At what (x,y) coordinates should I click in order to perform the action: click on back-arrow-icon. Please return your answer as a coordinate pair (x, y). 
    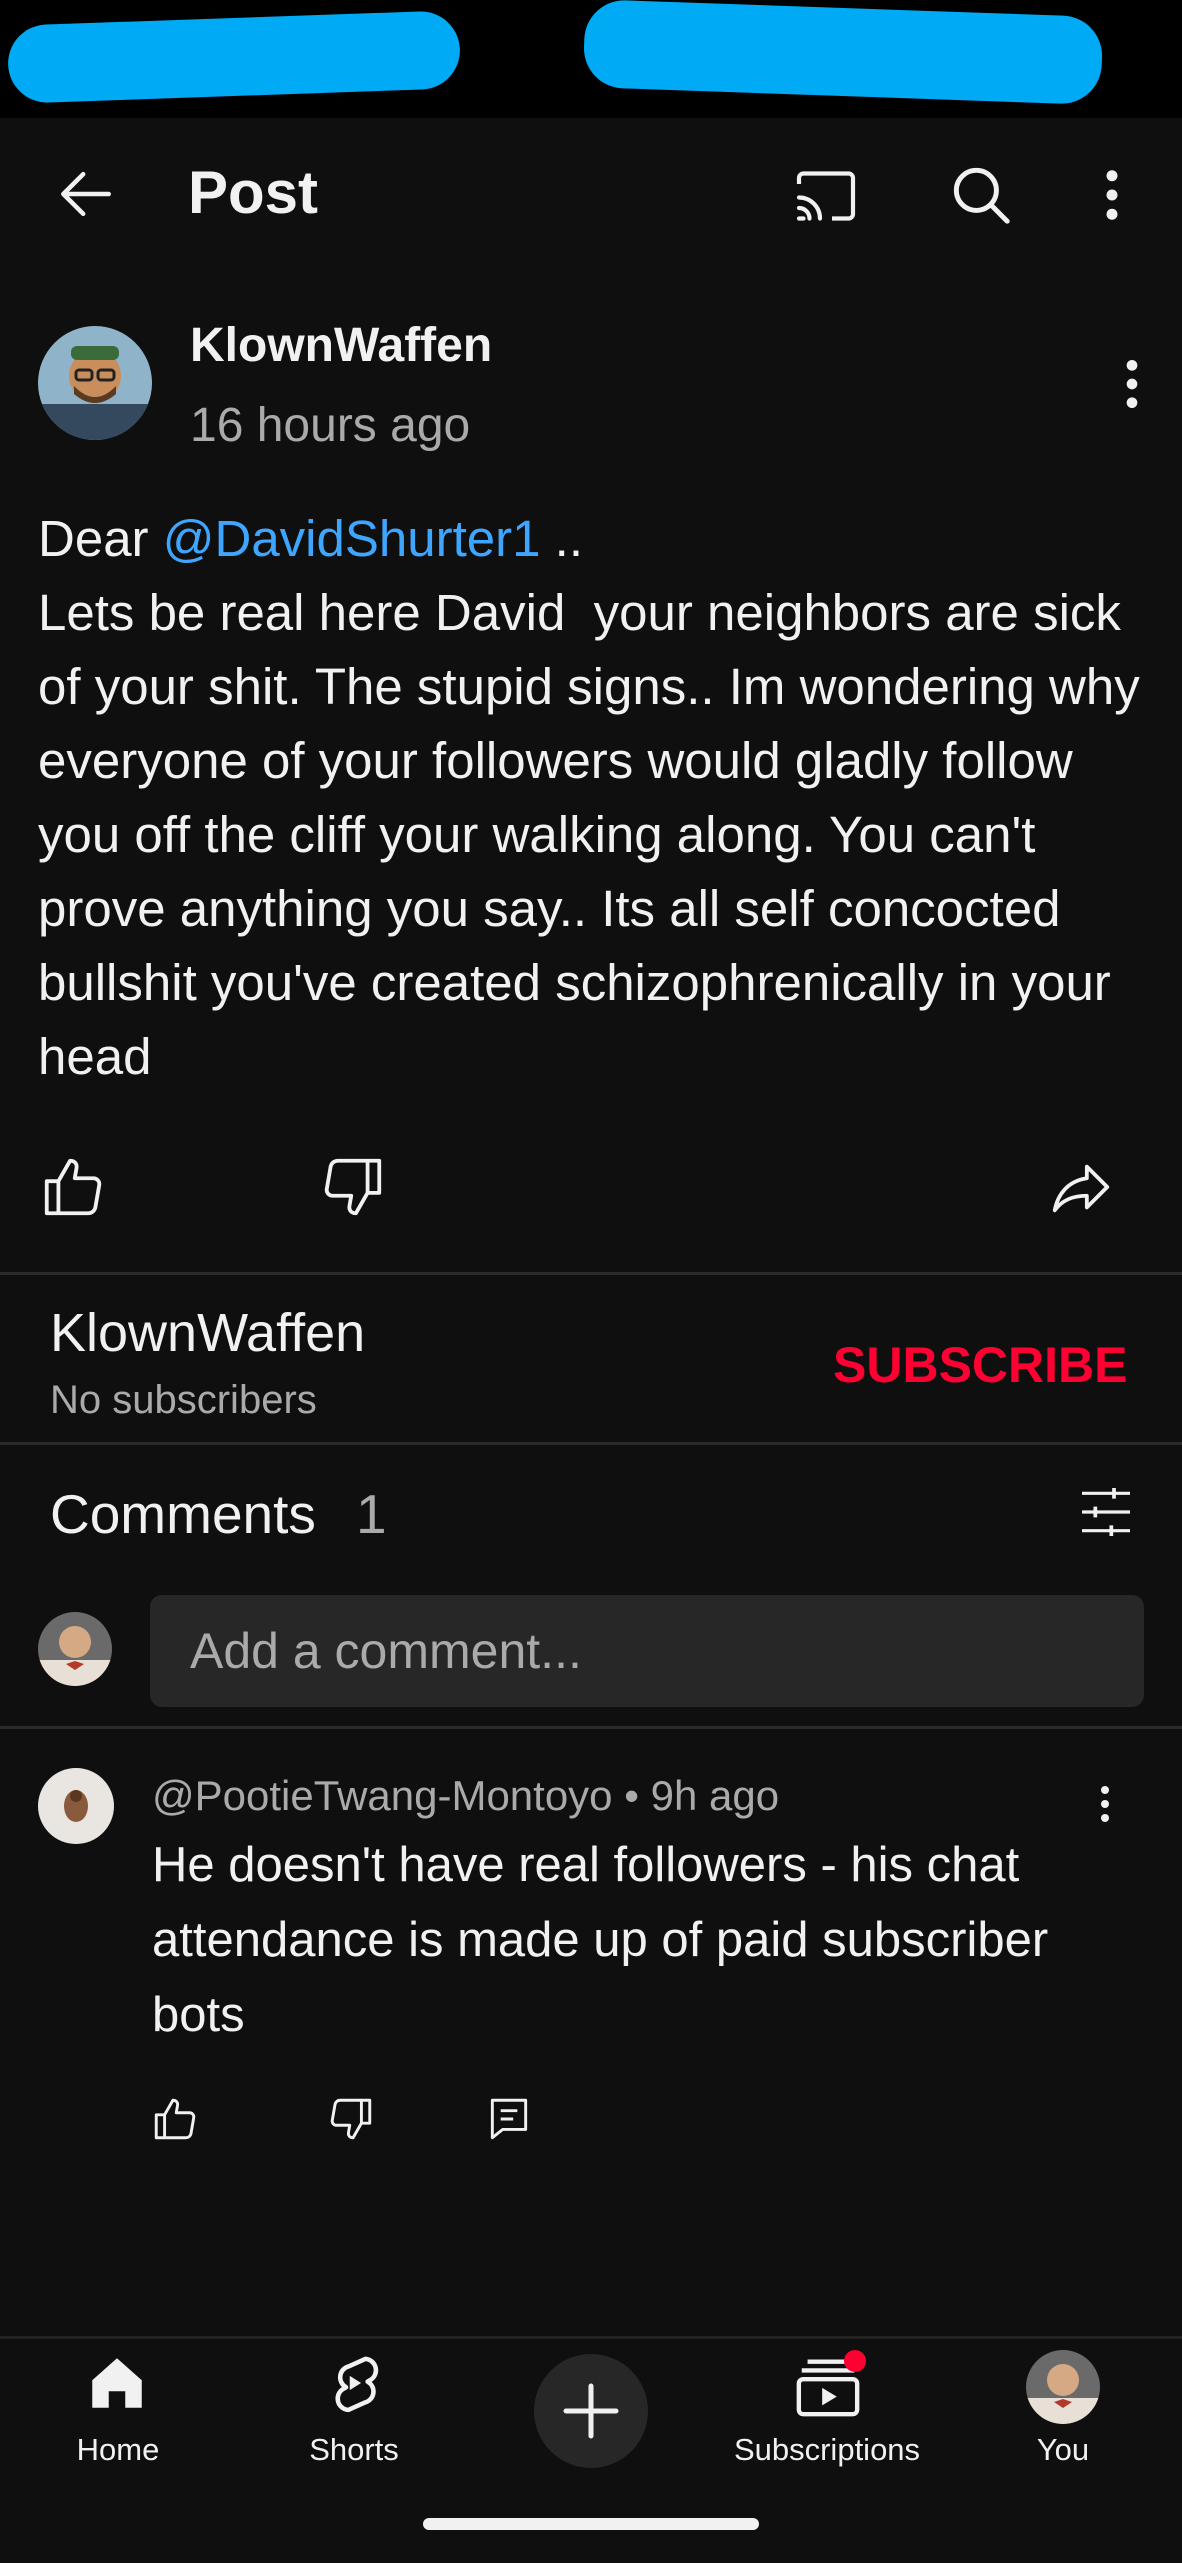
    Looking at the image, I should click on (86, 194).